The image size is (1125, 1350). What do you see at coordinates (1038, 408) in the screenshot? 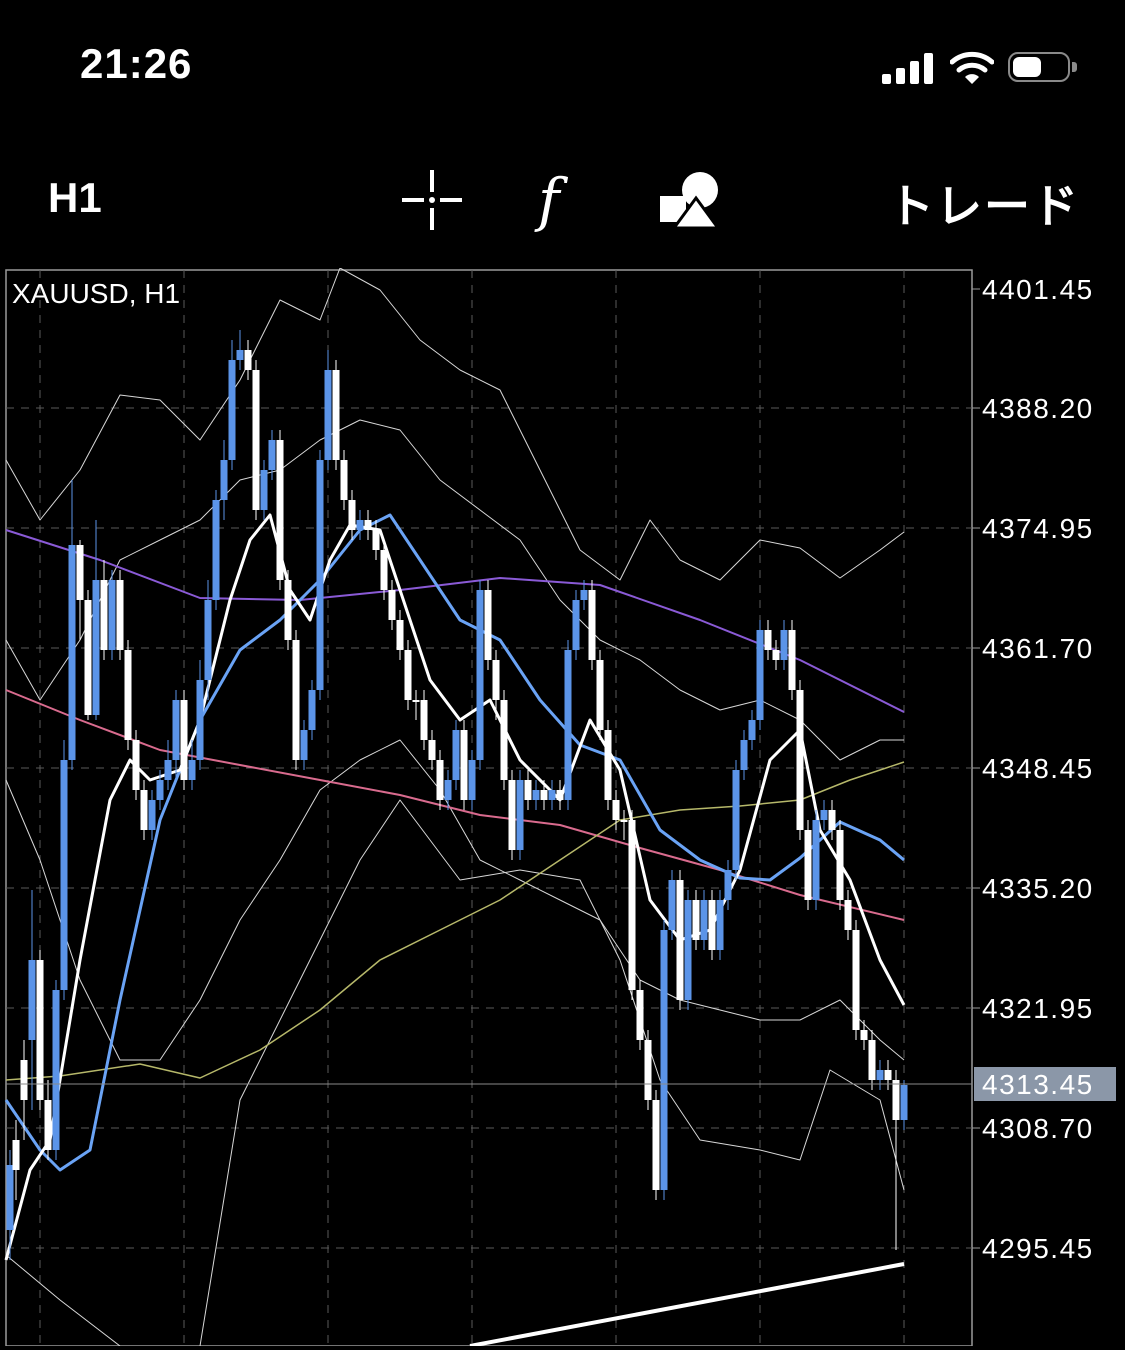
I see `scale-label: 4388.20` at bounding box center [1038, 408].